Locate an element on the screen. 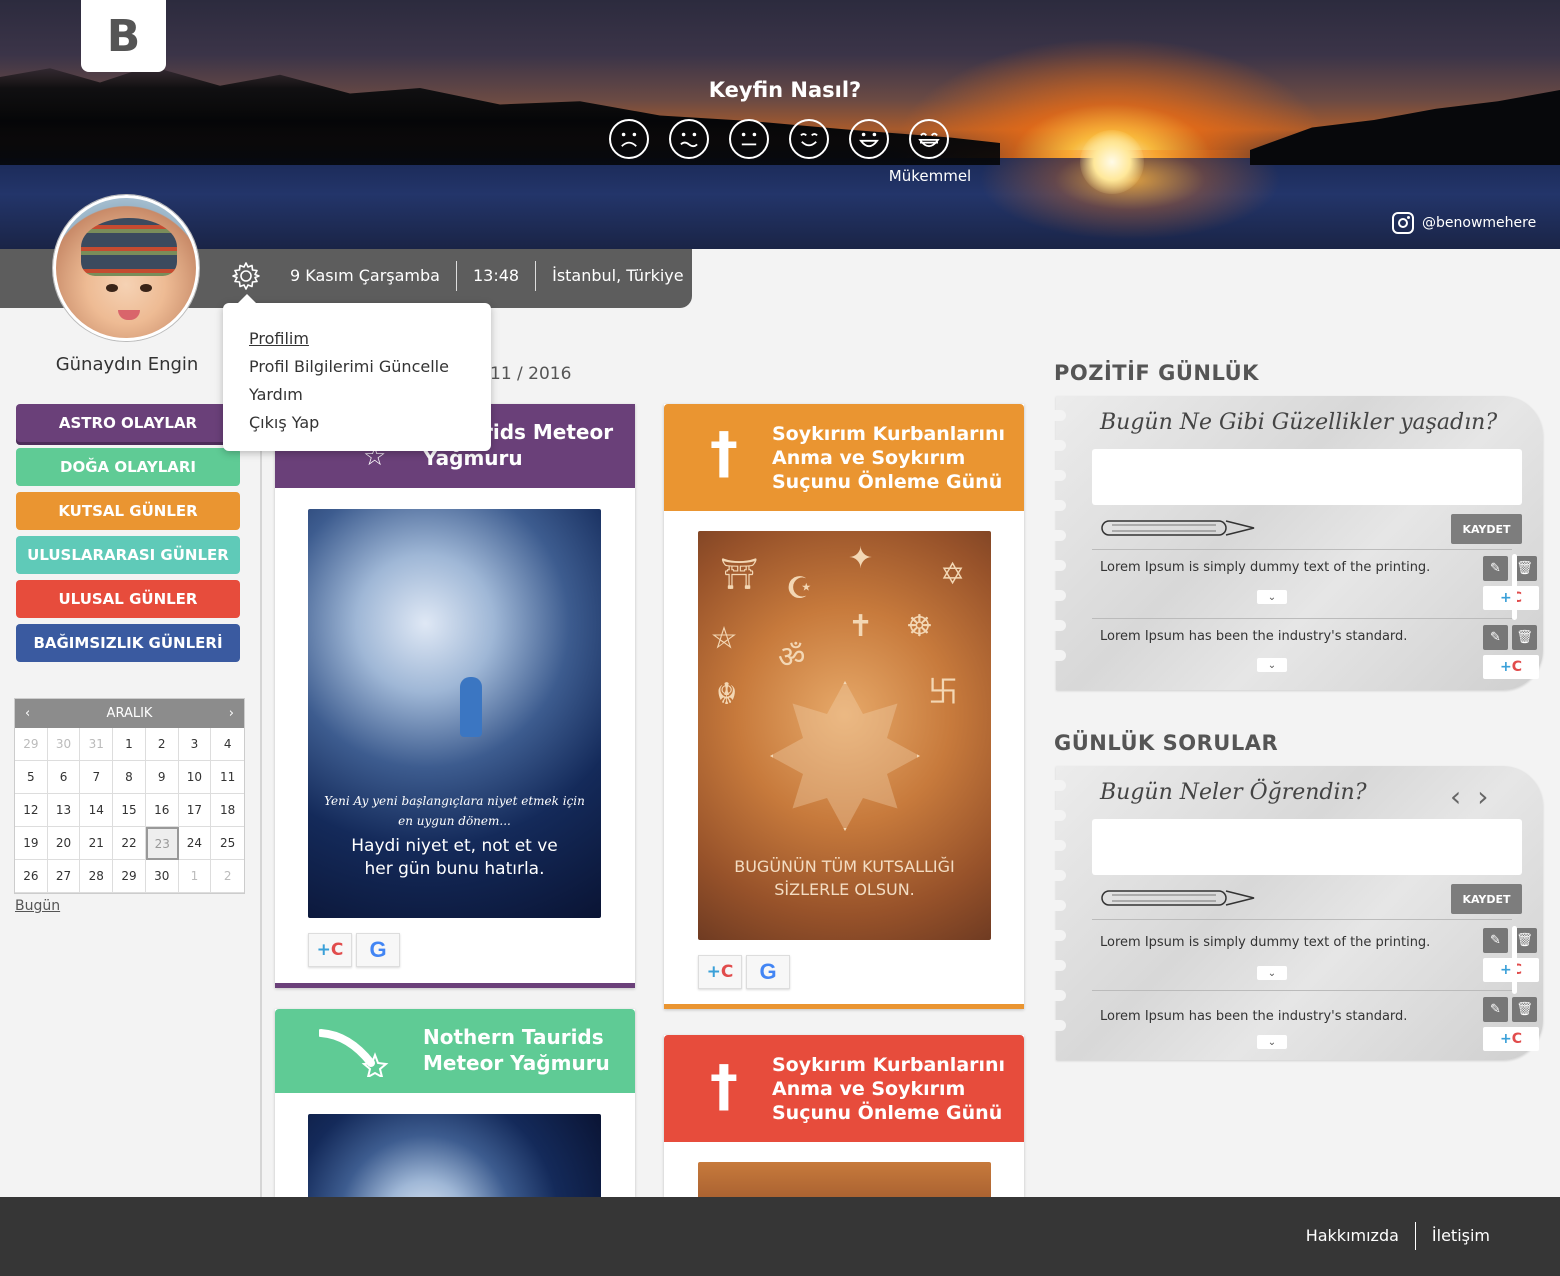 The image size is (1560, 1276). sad-face-icon is located at coordinates (629, 139).